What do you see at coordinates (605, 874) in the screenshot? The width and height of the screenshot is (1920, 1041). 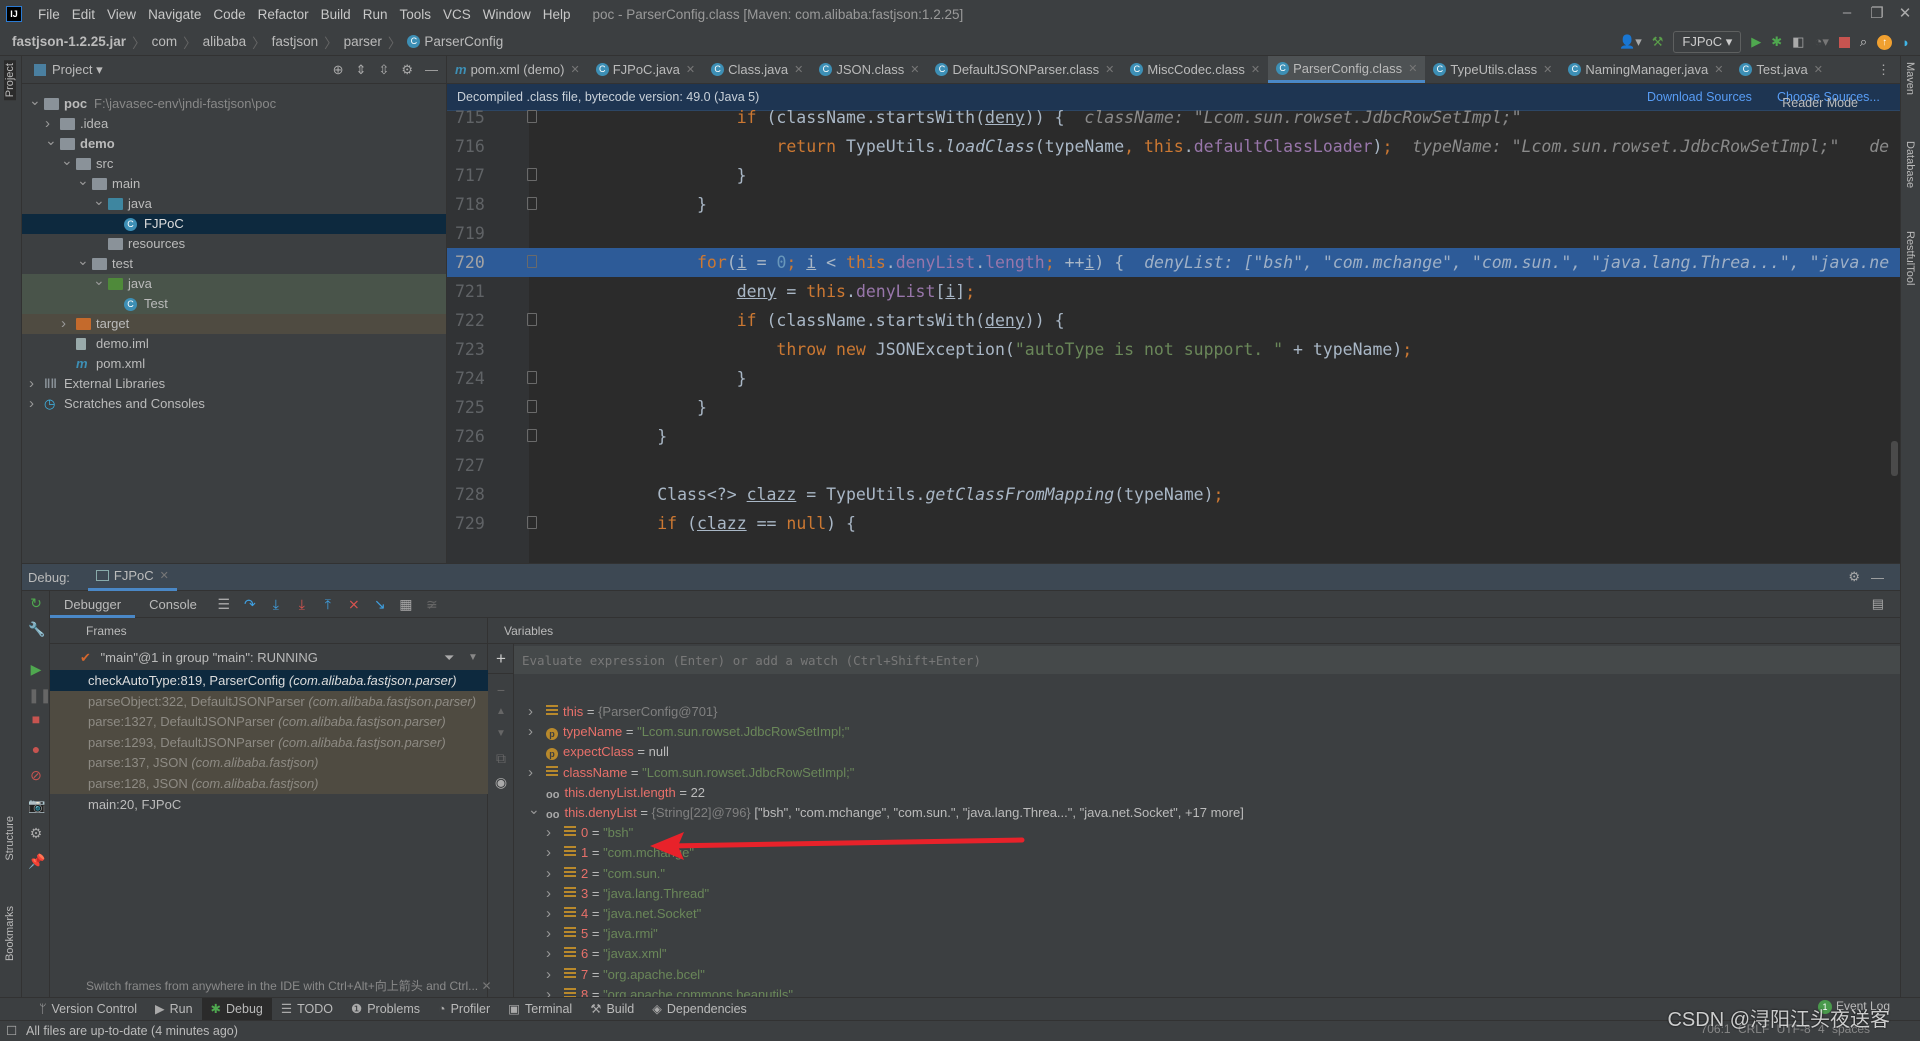 I see `variable-row: › 2 = "com.sun."` at bounding box center [605, 874].